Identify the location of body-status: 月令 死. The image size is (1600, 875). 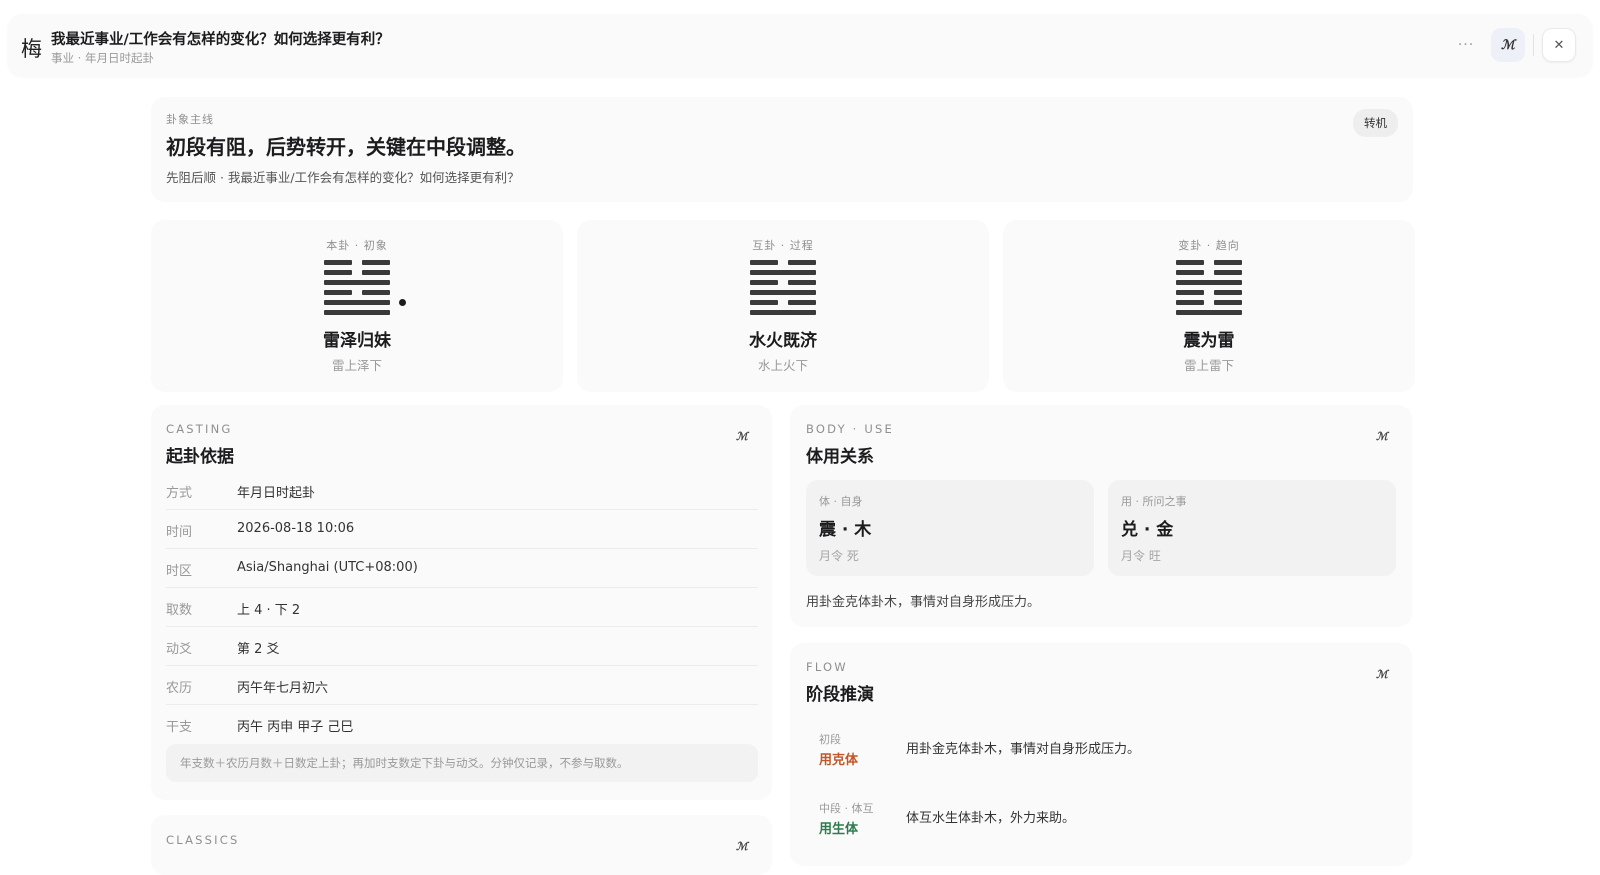
(839, 556).